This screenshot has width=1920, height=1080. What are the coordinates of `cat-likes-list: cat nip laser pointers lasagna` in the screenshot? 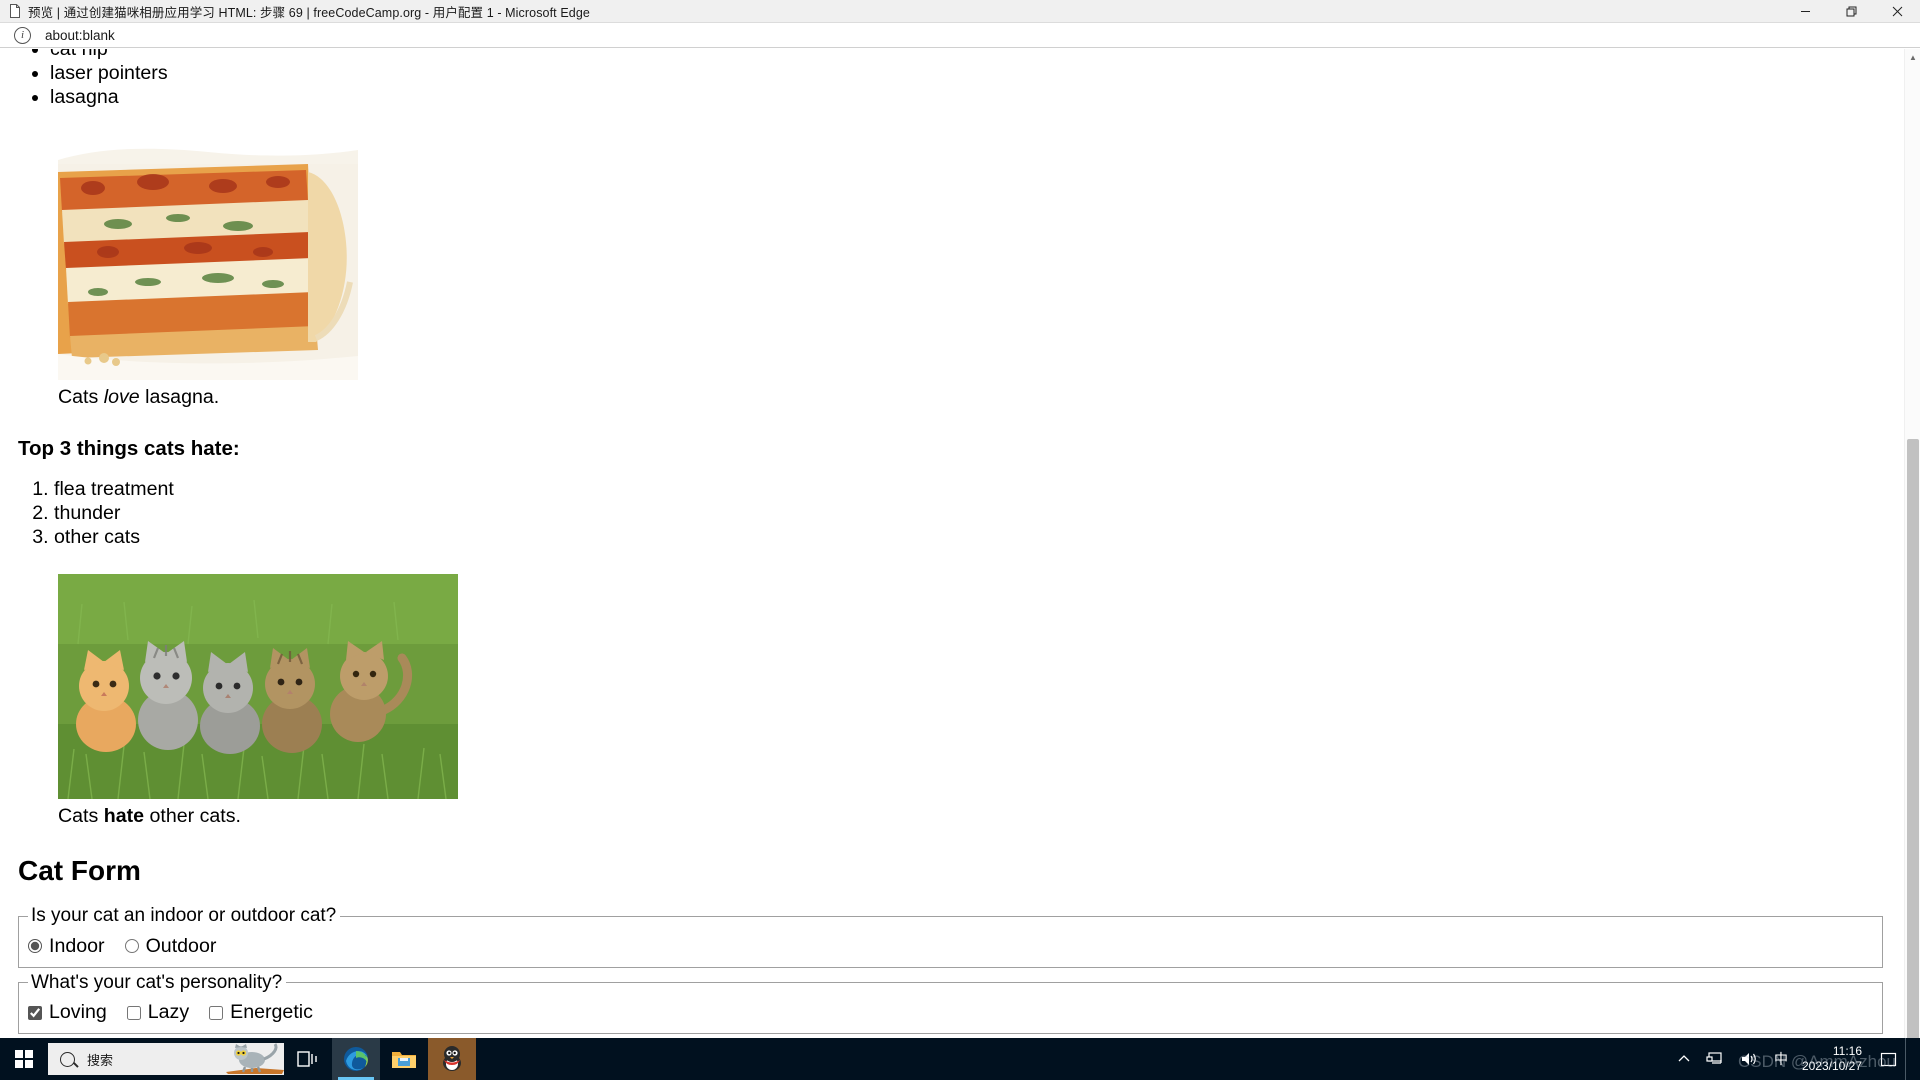 It's located at (950, 79).